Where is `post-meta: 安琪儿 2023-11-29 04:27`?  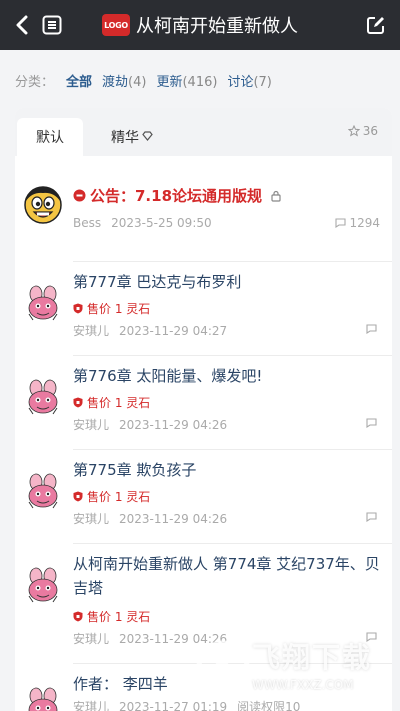
post-meta: 安琪儿 2023-11-29 04:27 is located at coordinates (155, 330).